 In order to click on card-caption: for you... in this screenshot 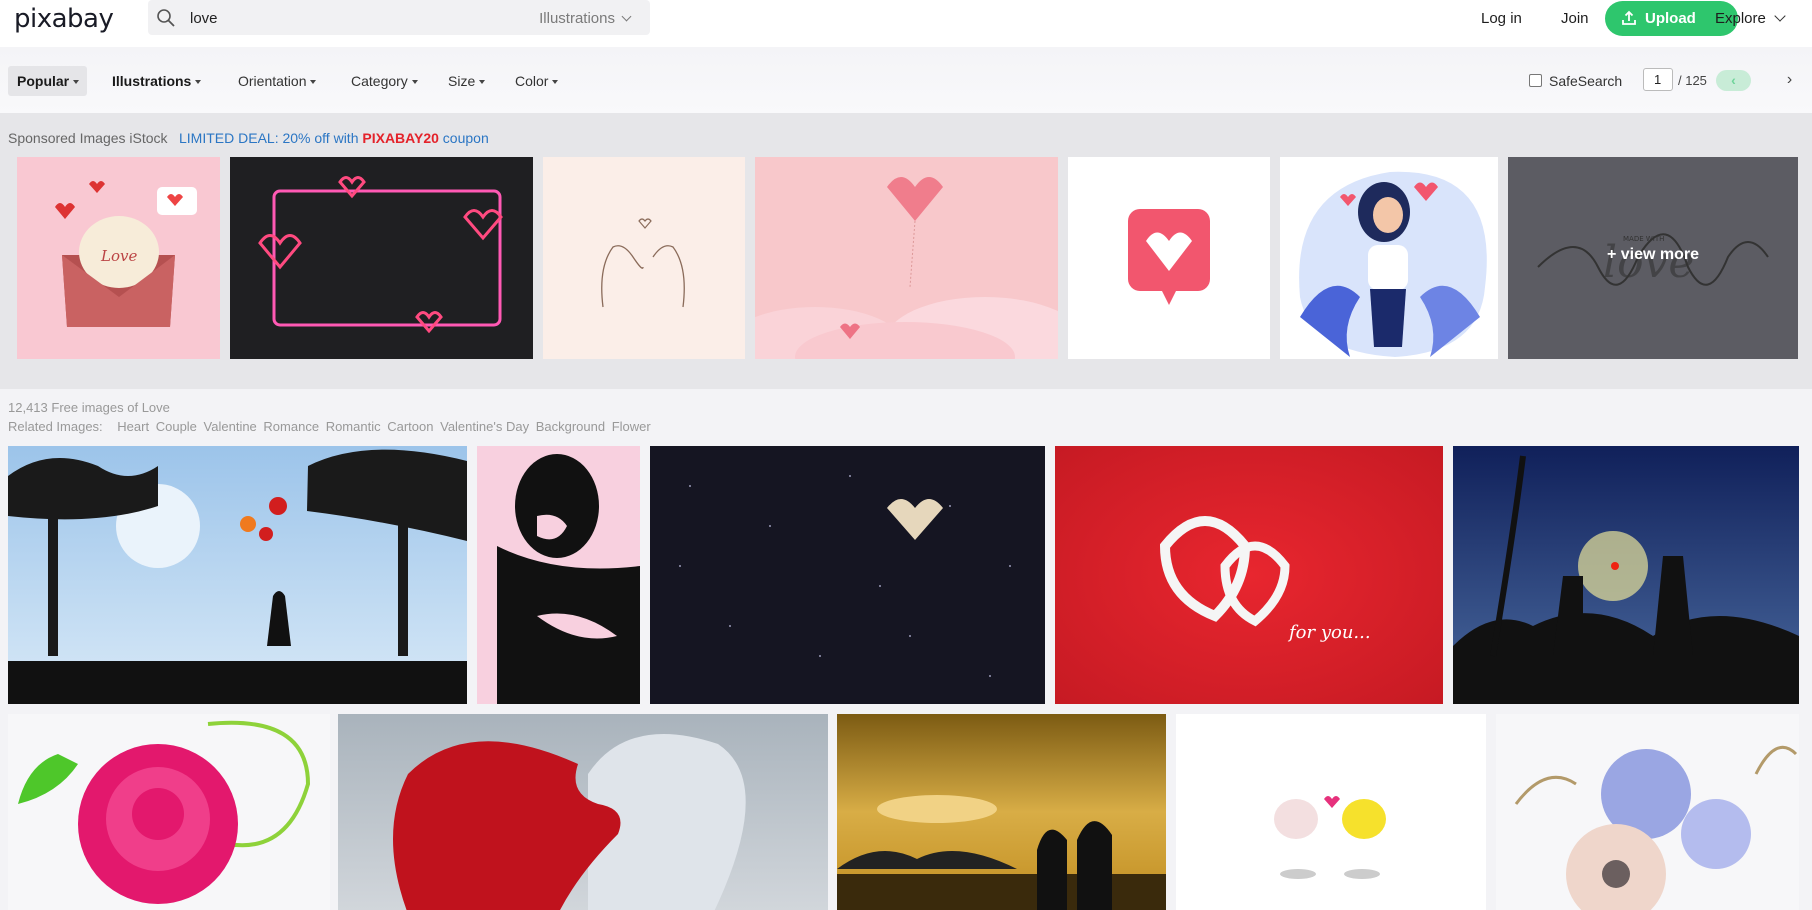, I will do `click(1330, 632)`.